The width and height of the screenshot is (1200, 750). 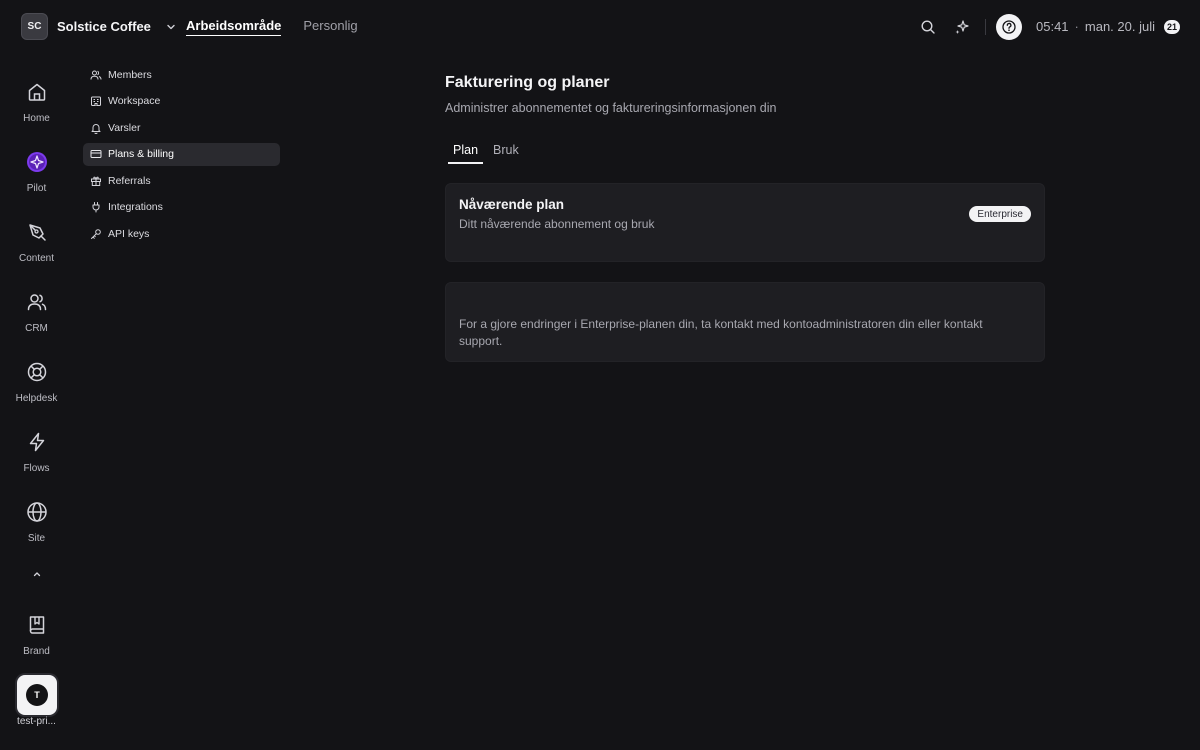 I want to click on top-right-controls: 05:41 · man. 20. juli 21, so click(x=1043, y=26).